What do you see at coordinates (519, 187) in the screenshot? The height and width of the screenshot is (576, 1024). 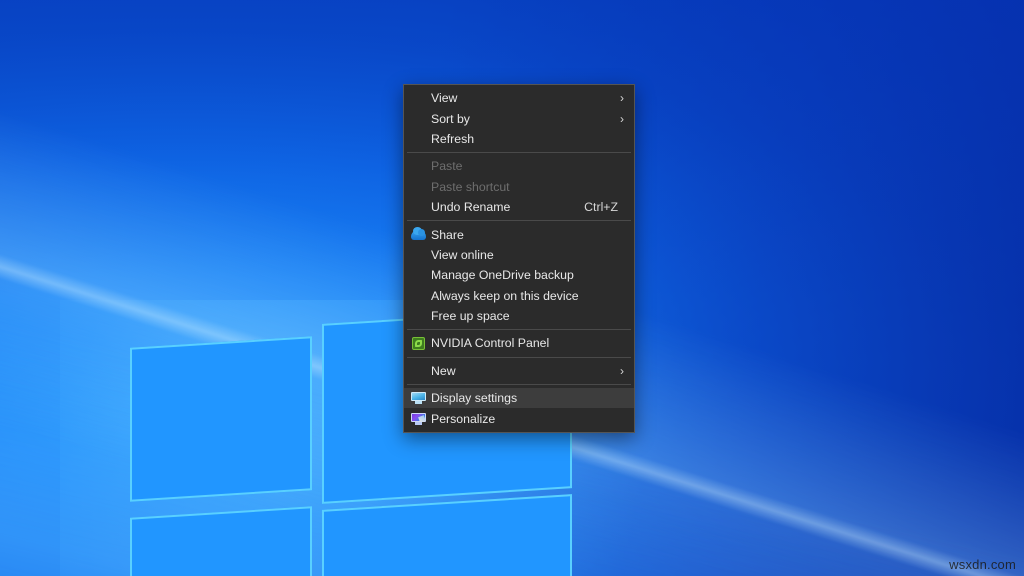 I see `menu-item-paste-shortcut: Paste shortcut` at bounding box center [519, 187].